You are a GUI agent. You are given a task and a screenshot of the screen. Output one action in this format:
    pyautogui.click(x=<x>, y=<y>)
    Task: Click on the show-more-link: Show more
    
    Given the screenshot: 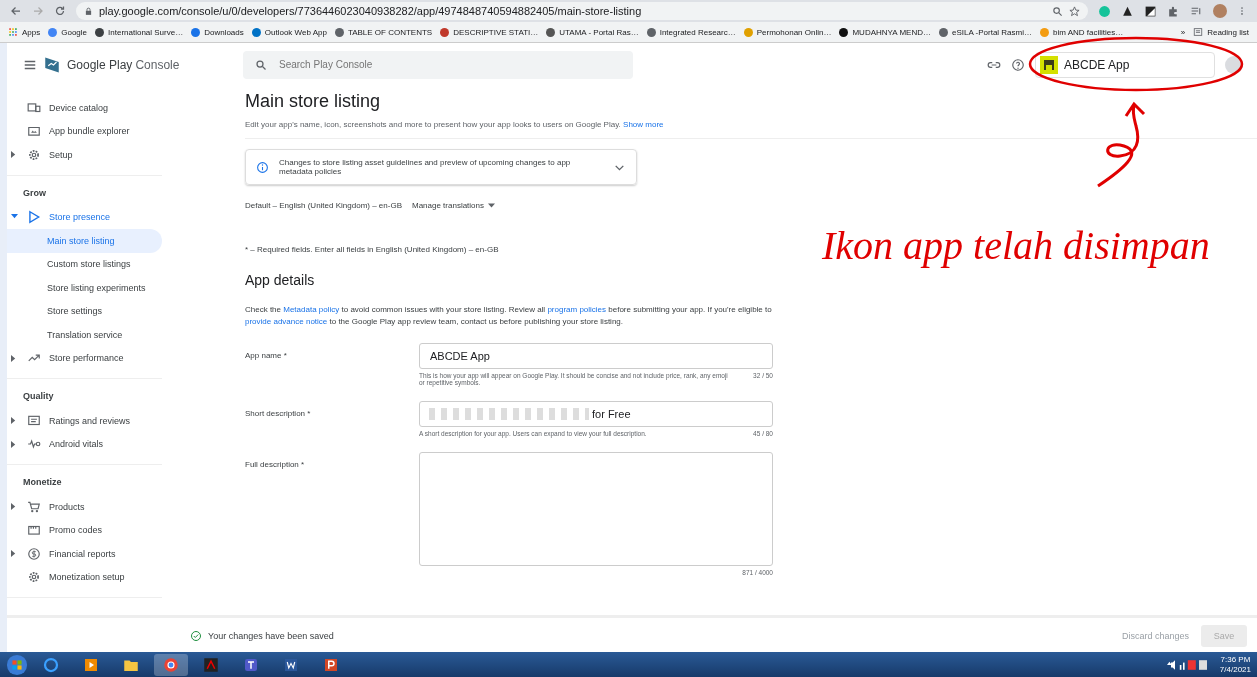 What is the action you would take?
    pyautogui.click(x=643, y=124)
    